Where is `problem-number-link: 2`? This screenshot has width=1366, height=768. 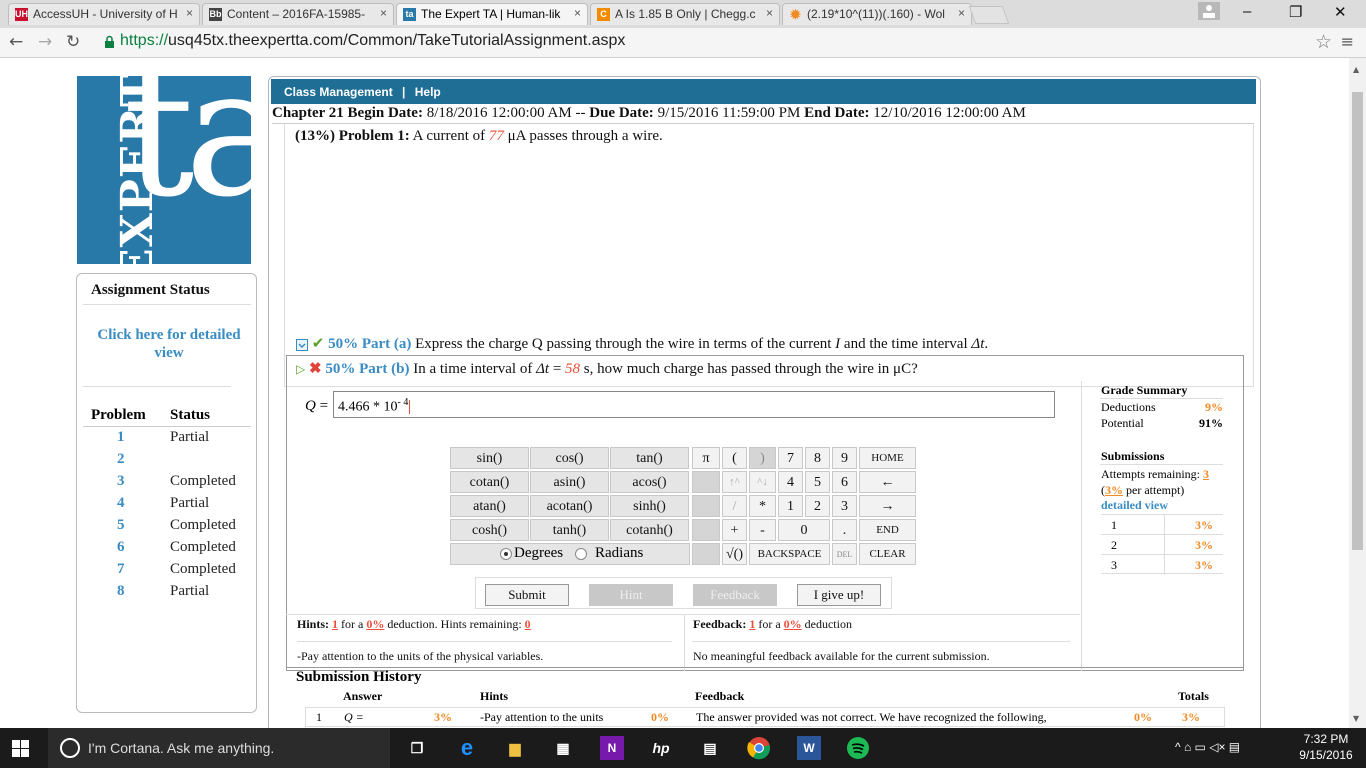 problem-number-link: 2 is located at coordinates (121, 459).